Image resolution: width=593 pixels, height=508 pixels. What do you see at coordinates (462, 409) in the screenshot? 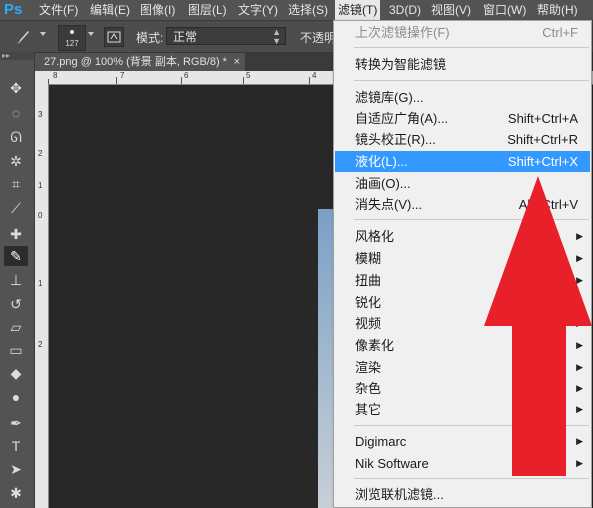
I see `other-submenu-item: 其它 ▶` at bounding box center [462, 409].